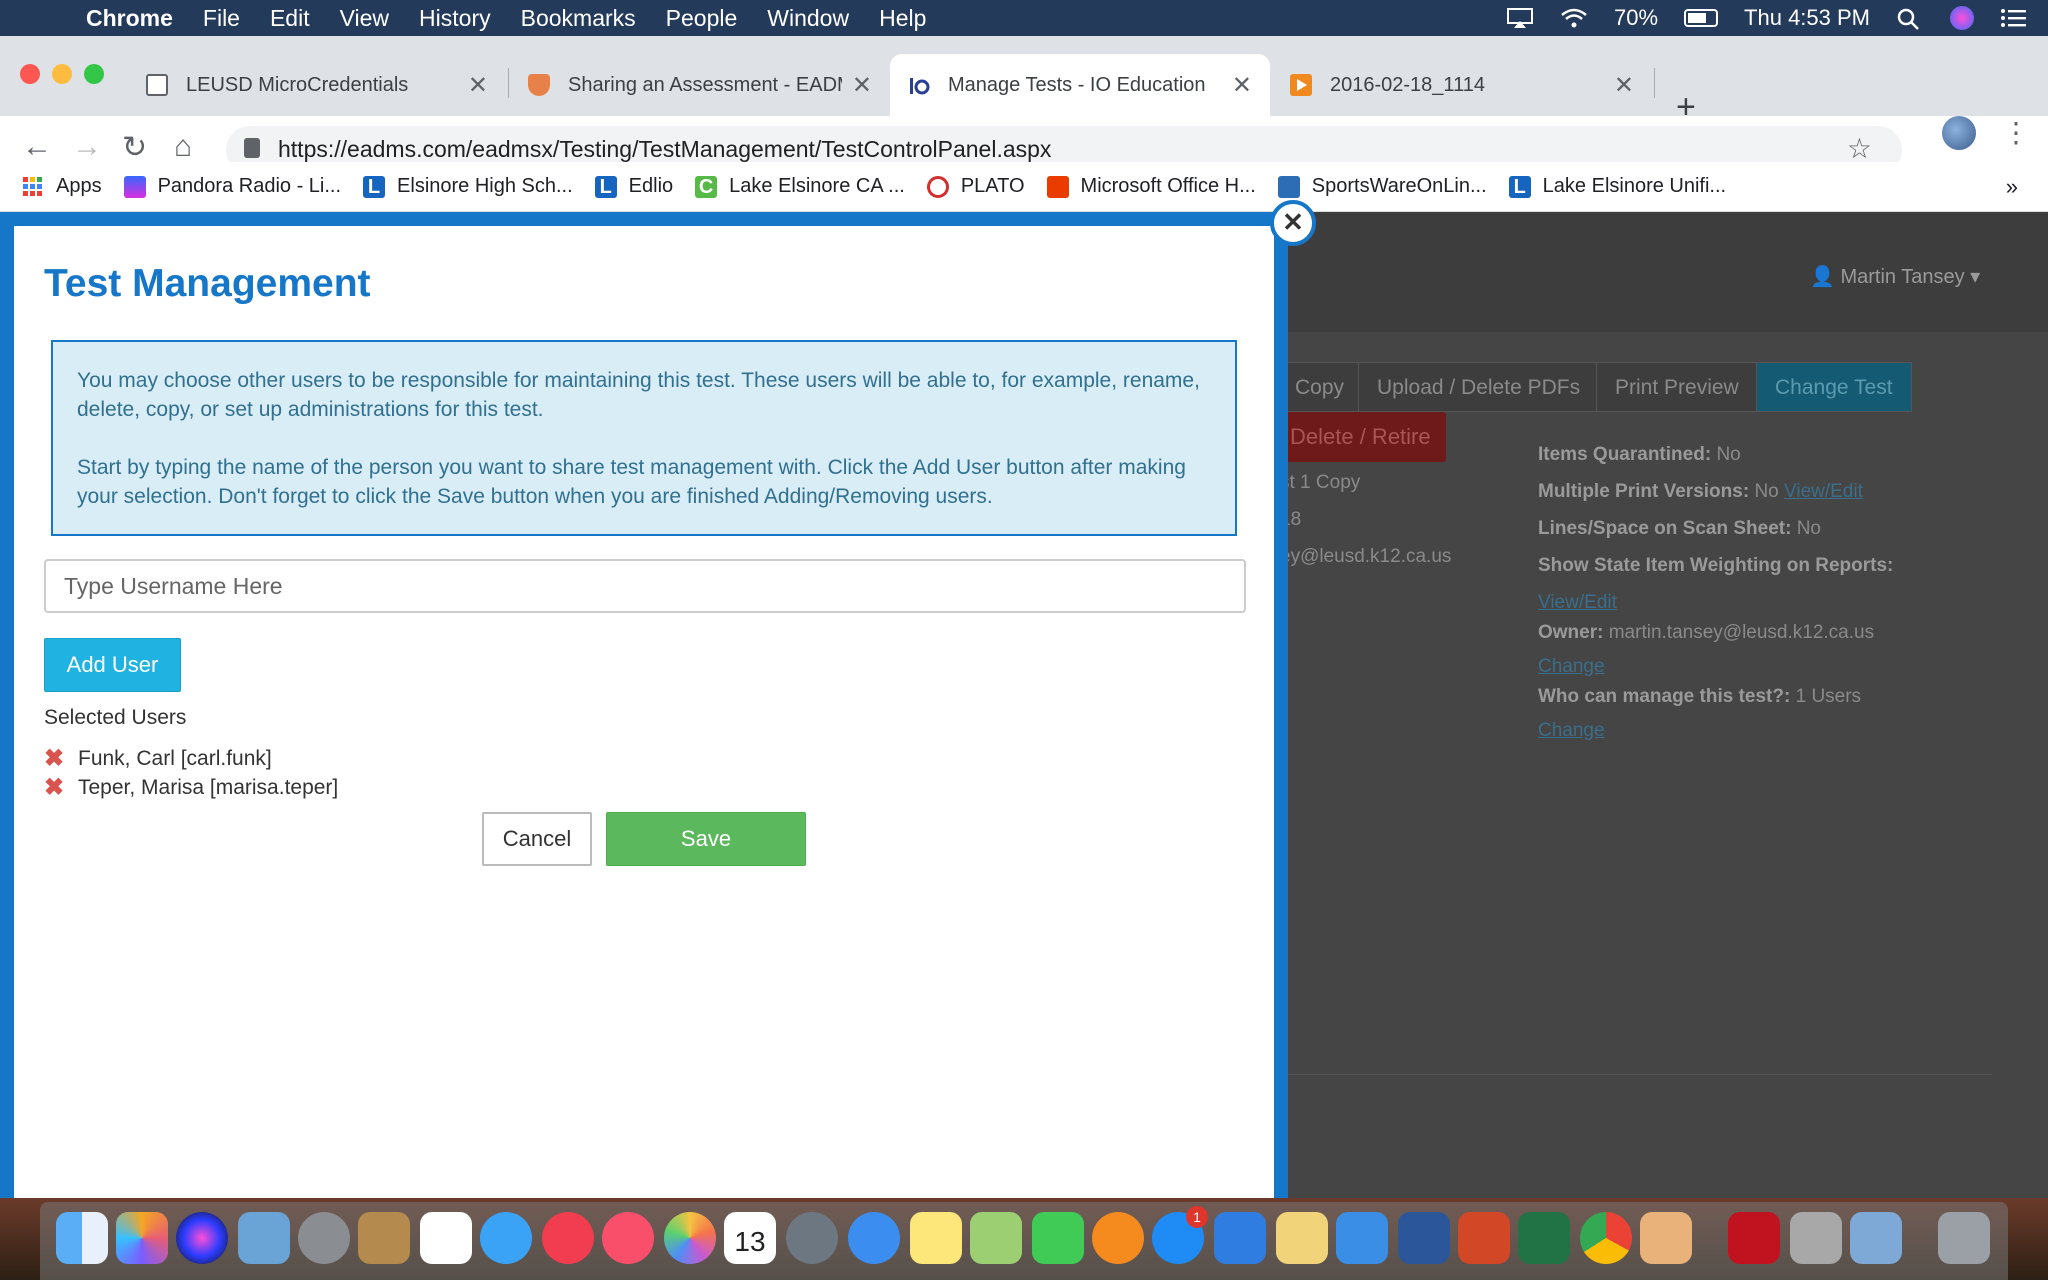 This screenshot has height=1280, width=2048. I want to click on news-icon, so click(568, 1238).